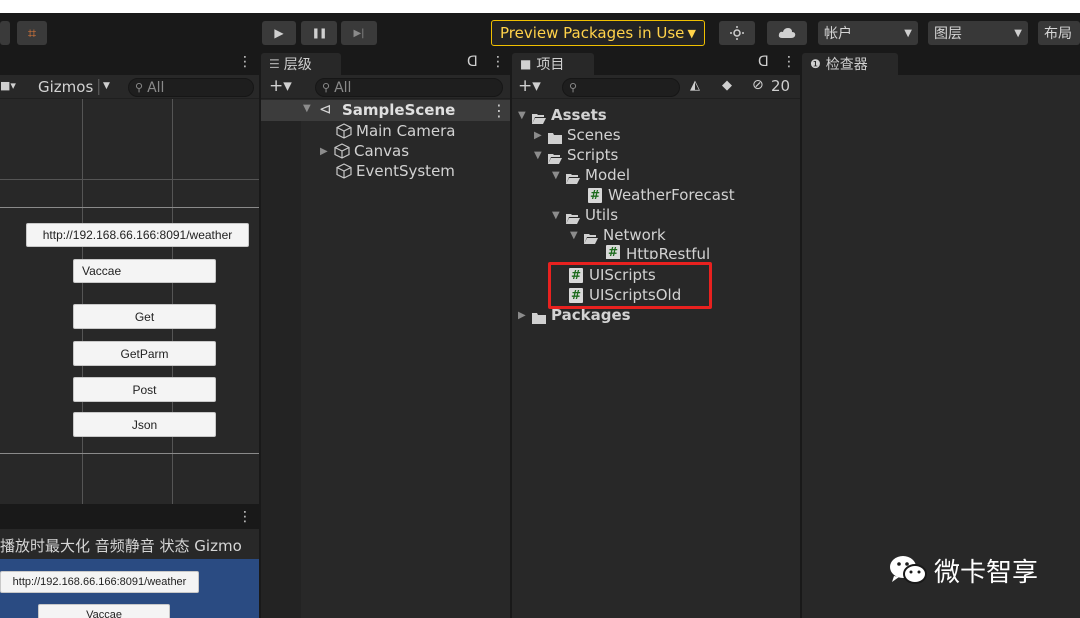 Image resolution: width=1080 pixels, height=618 pixels. I want to click on package-manager-icon, so click(737, 33).